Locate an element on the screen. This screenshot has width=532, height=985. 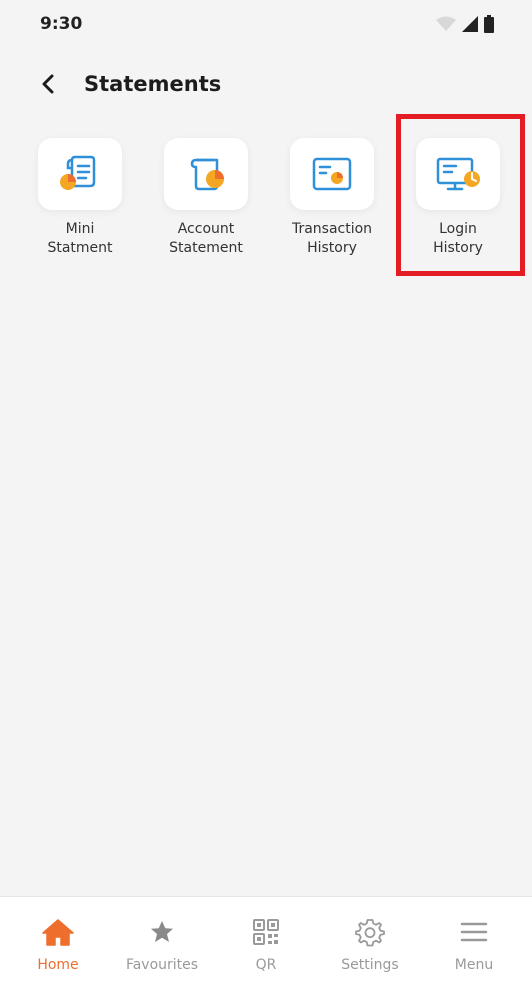
status-icons is located at coordinates (465, 24).